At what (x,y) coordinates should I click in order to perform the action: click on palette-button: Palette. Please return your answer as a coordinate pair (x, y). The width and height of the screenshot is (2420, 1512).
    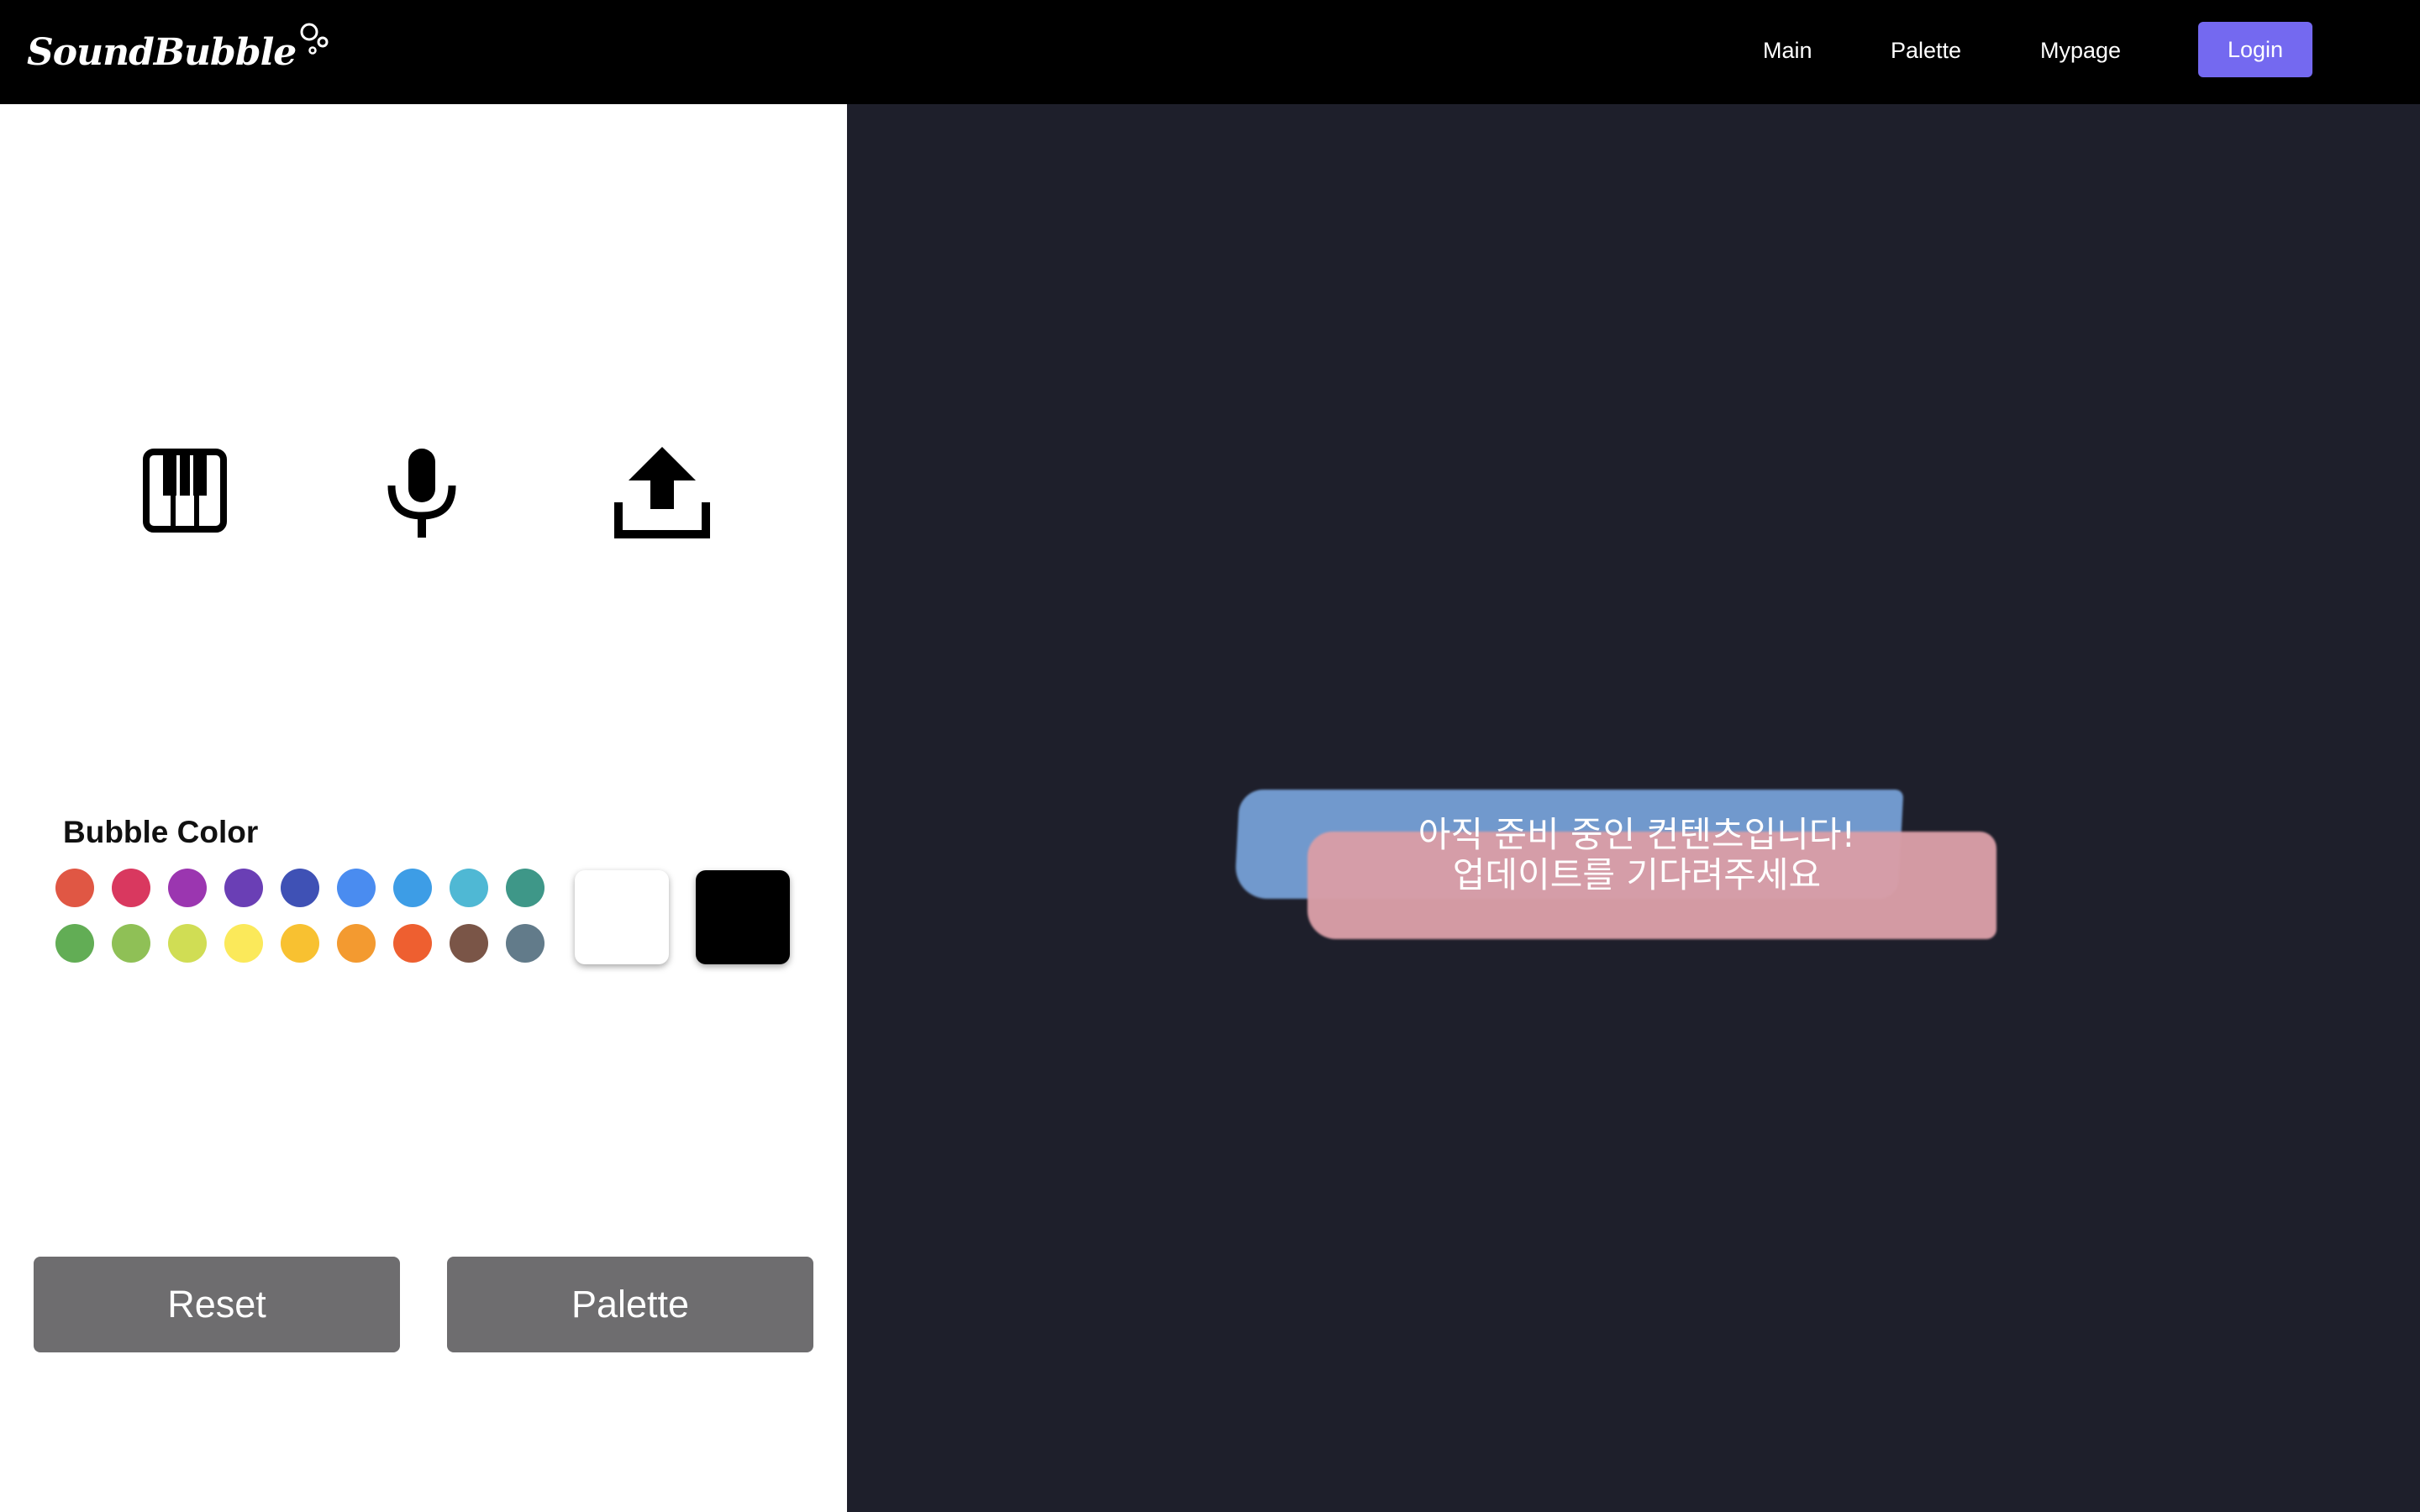
    Looking at the image, I should click on (630, 1304).